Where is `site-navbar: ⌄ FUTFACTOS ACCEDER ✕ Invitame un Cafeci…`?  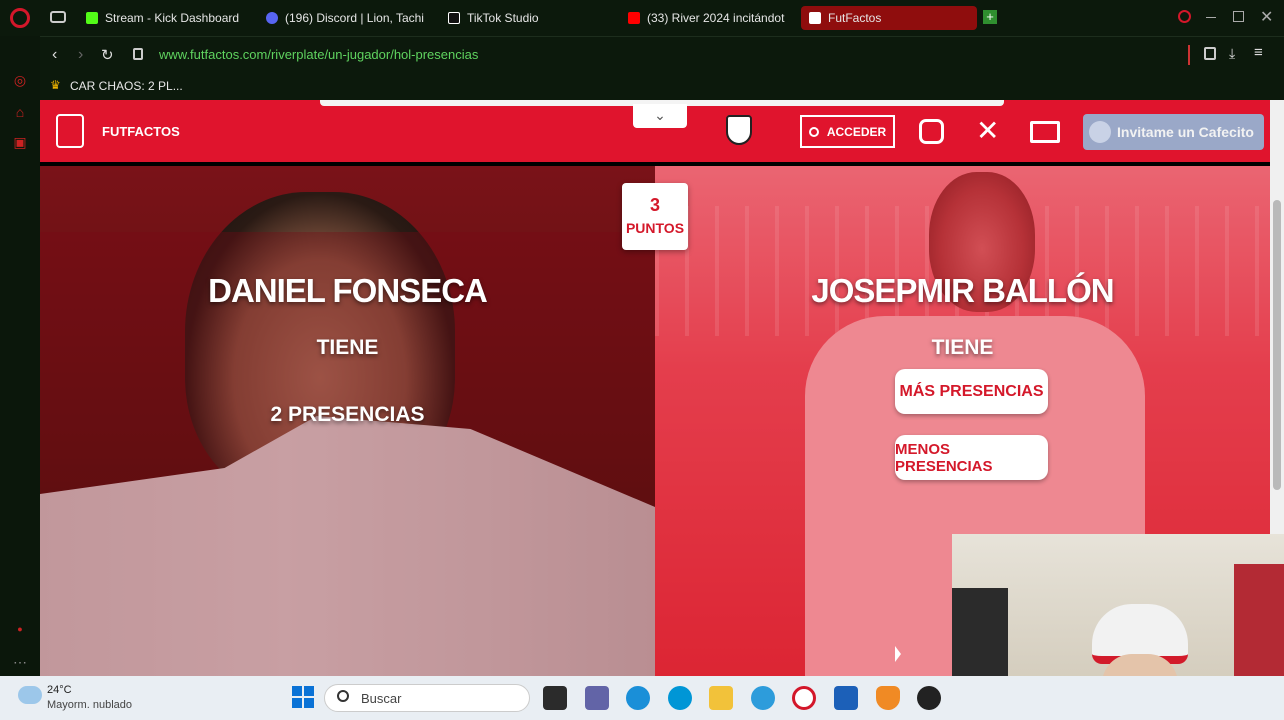 site-navbar: ⌄ FUTFACTOS ACCEDER ✕ Invitame un Cafeci… is located at coordinates (655, 131).